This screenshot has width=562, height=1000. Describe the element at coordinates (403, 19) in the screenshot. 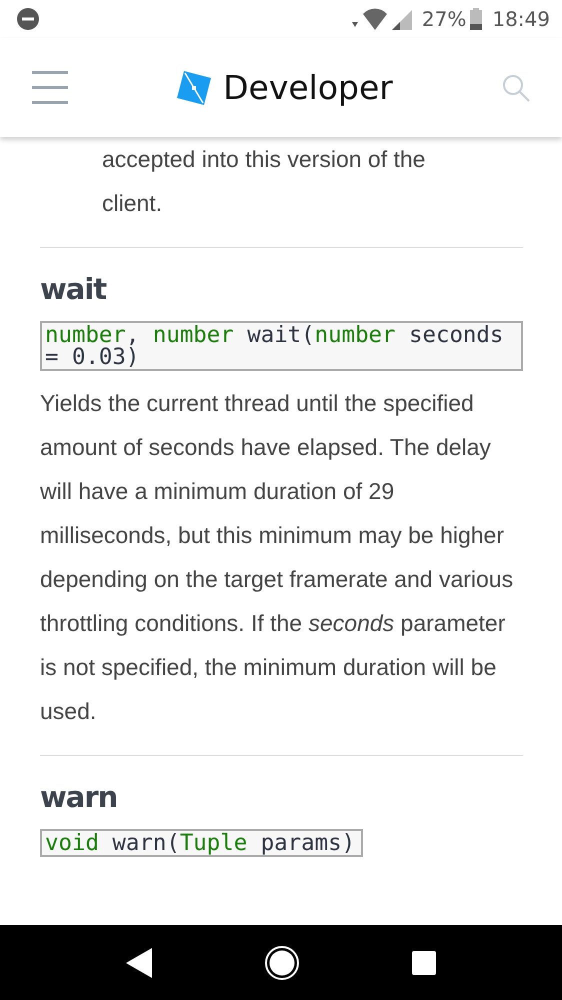

I see `signal-icon` at that location.